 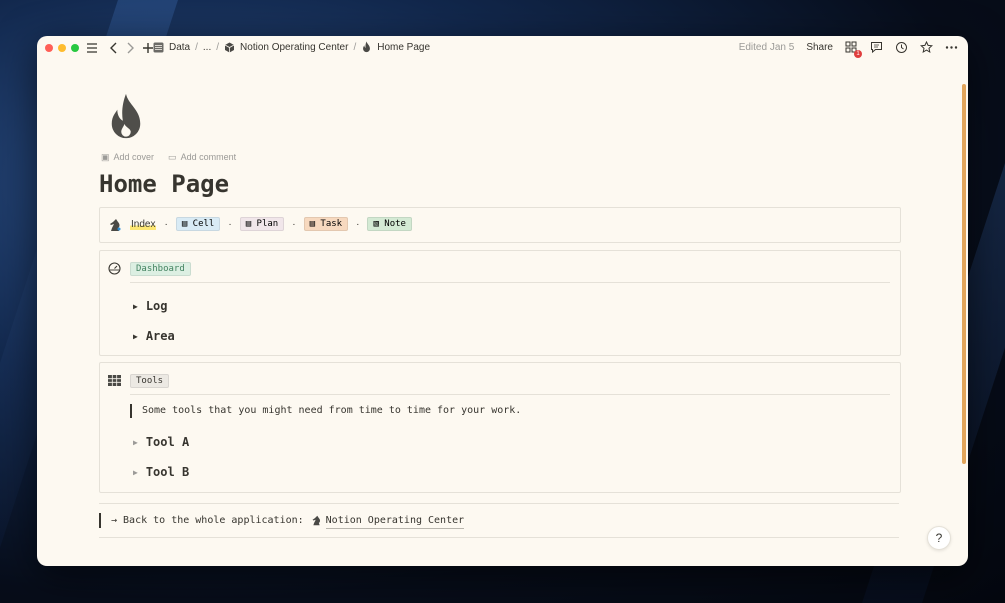 What do you see at coordinates (164, 184) in the screenshot?
I see `page-title: Home Page` at bounding box center [164, 184].